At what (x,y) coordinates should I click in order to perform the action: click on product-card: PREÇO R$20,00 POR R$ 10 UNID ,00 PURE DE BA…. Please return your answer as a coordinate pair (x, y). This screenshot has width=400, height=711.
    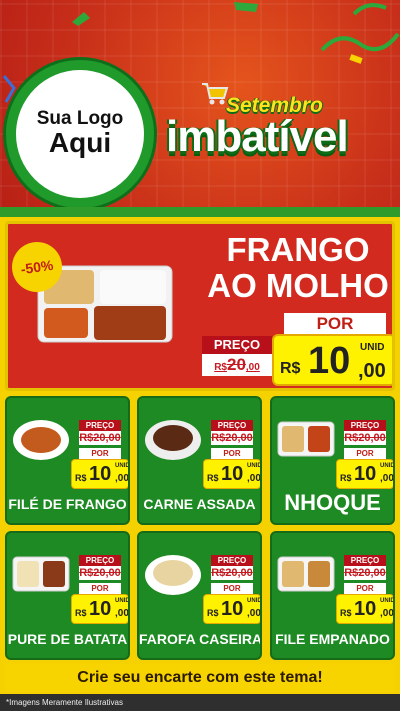
    Looking at the image, I should click on (67, 595).